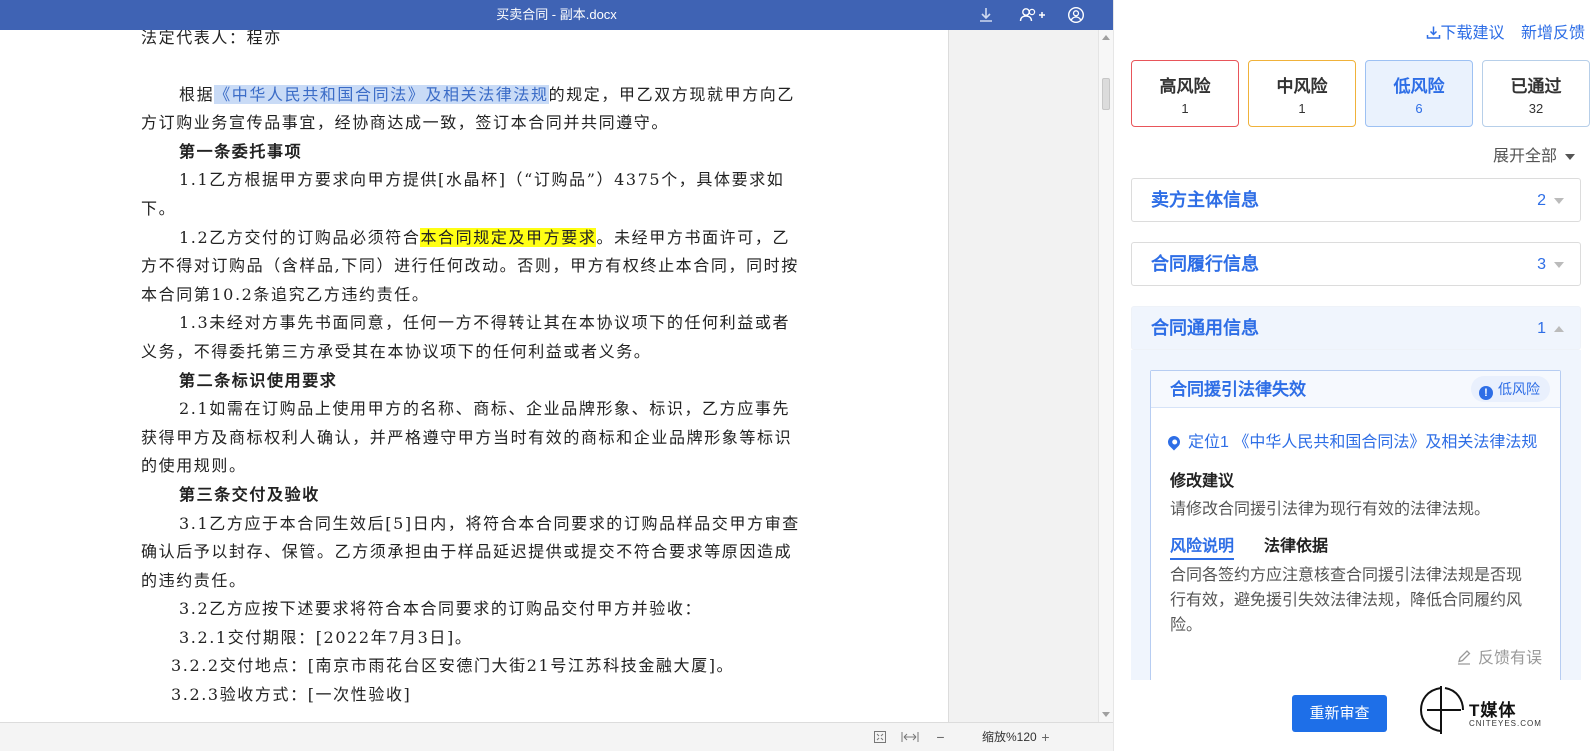 The width and height of the screenshot is (1595, 751). What do you see at coordinates (1302, 93) in the screenshot?
I see `risk-card-medium: 中风险 1` at bounding box center [1302, 93].